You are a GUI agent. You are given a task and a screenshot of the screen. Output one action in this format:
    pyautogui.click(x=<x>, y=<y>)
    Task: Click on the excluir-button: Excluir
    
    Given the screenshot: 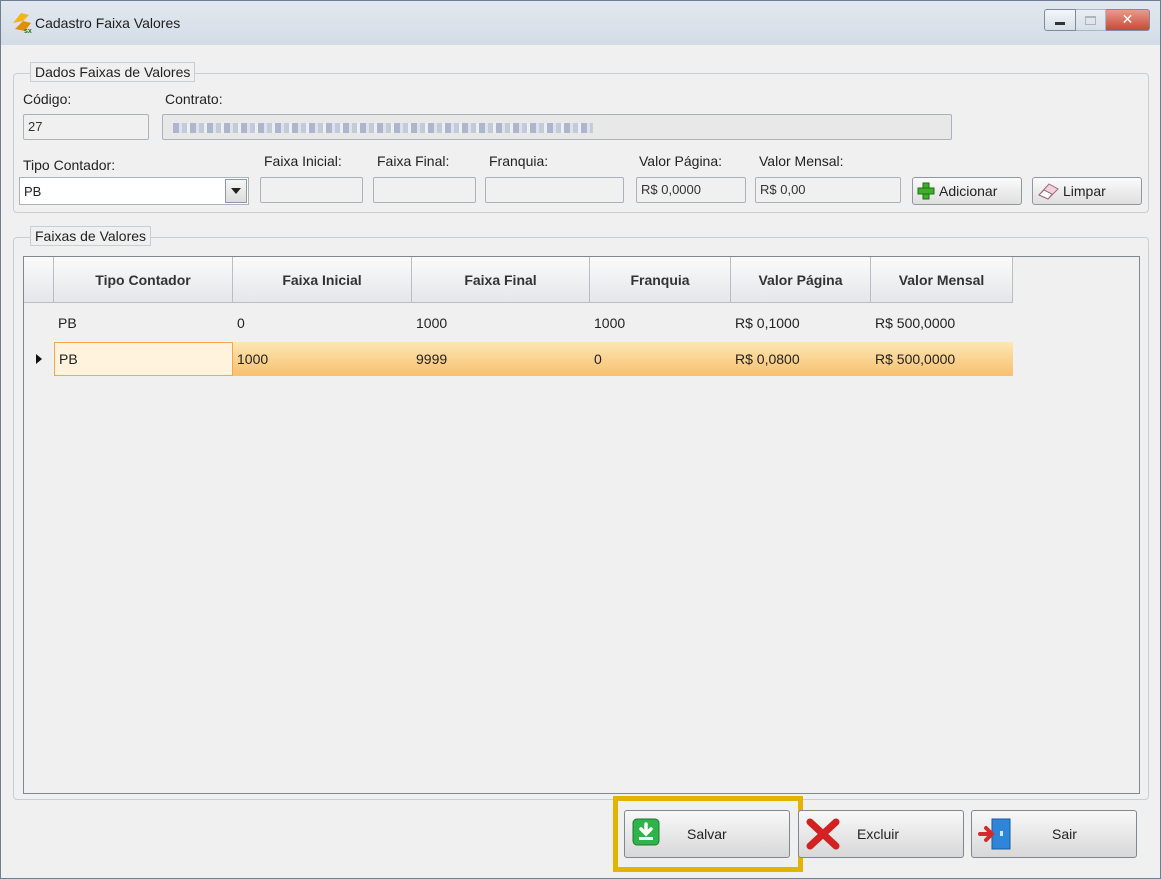 What is the action you would take?
    pyautogui.click(x=881, y=834)
    